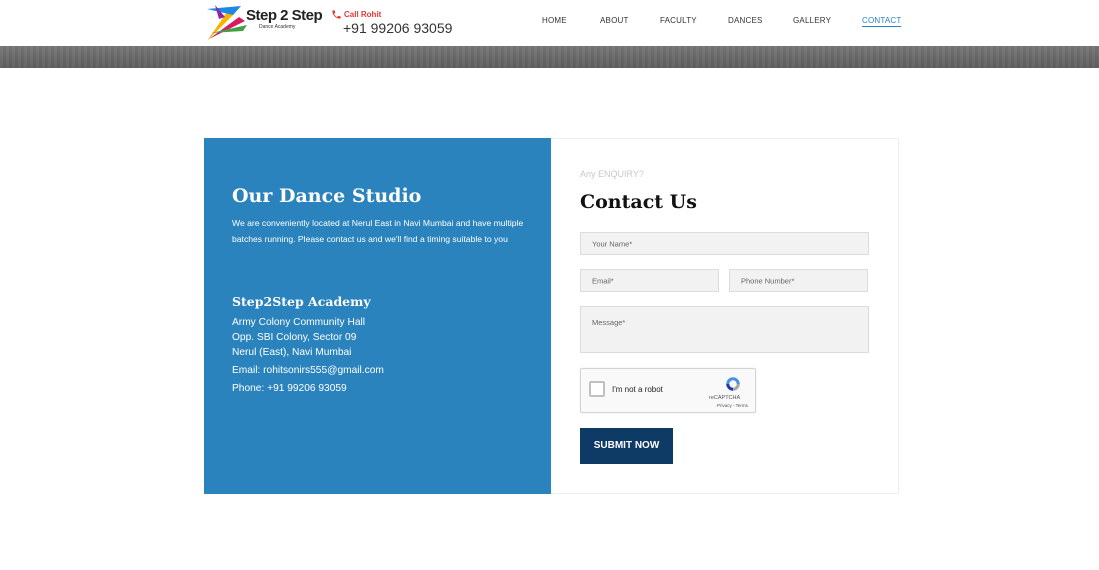  Describe the element at coordinates (724, 243) in the screenshot. I see `name-field: Your Name*` at that location.